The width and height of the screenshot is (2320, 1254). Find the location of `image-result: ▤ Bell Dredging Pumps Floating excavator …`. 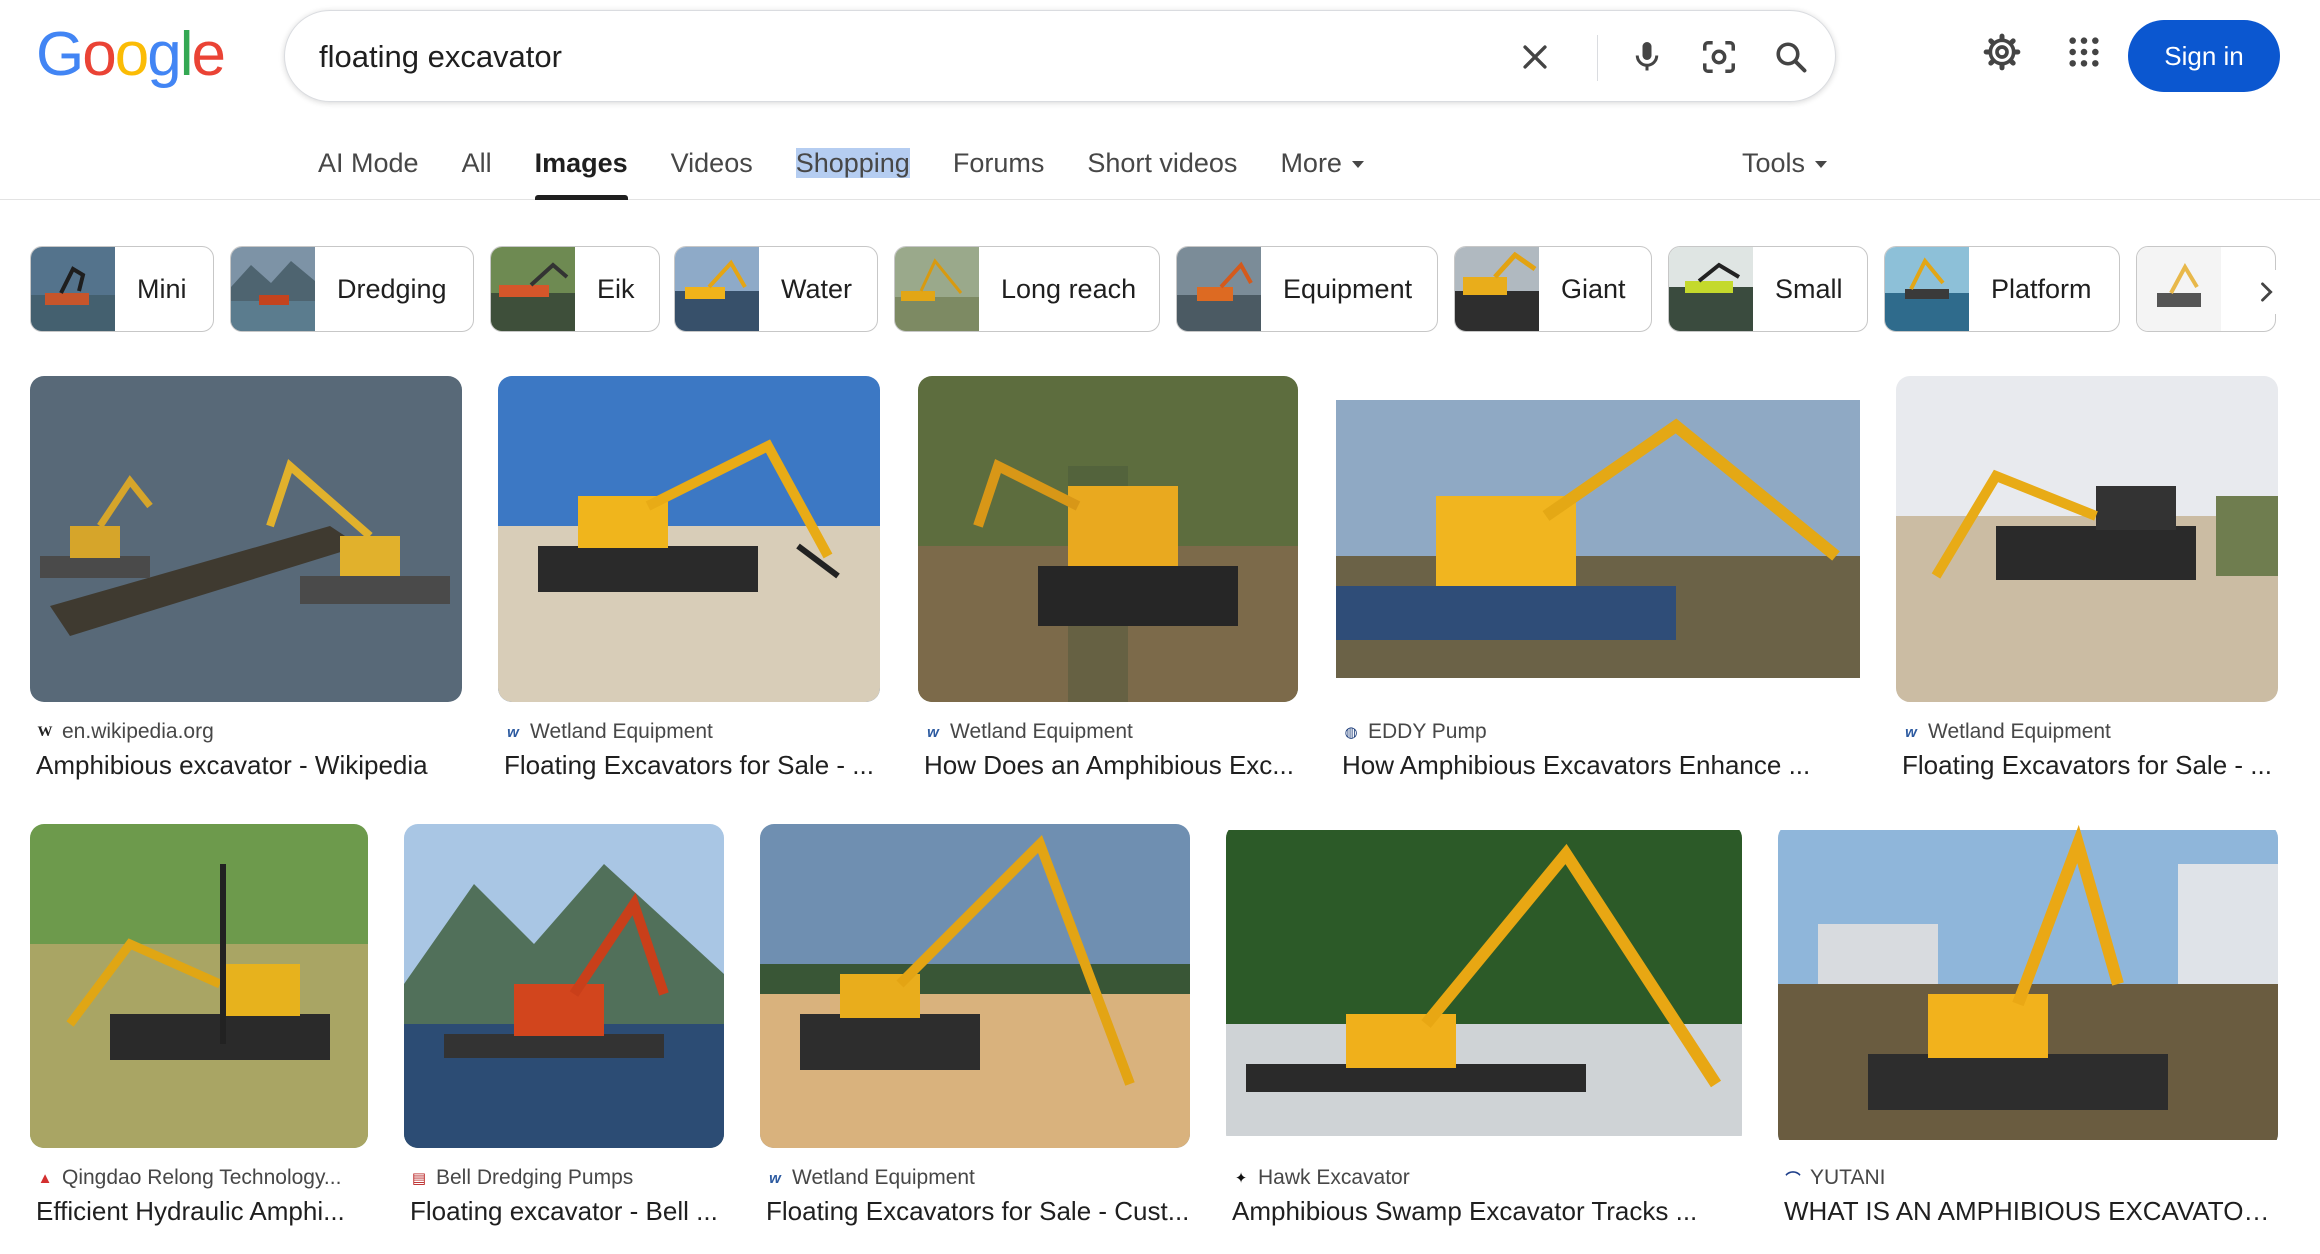

image-result: ▤ Bell Dredging Pumps Floating excavator … is located at coordinates (564, 1029).